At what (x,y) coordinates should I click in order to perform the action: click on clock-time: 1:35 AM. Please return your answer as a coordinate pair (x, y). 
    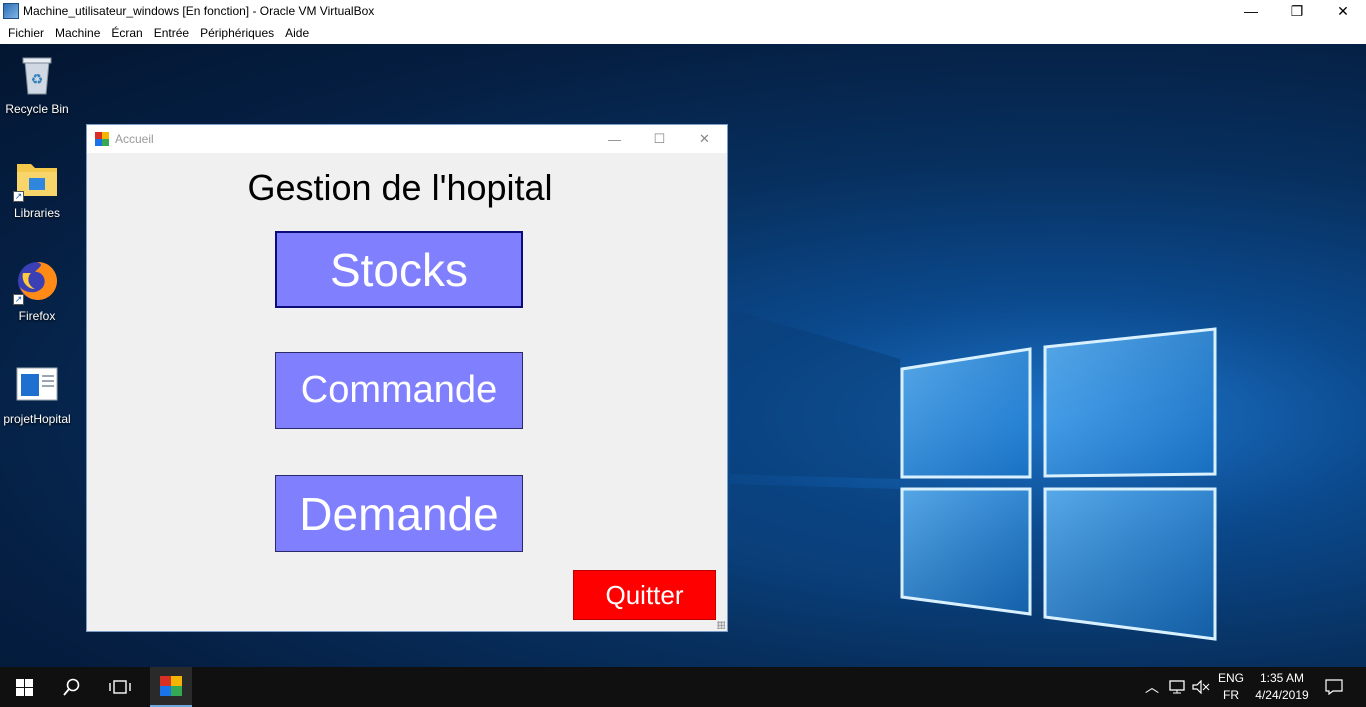
    Looking at the image, I should click on (1282, 678).